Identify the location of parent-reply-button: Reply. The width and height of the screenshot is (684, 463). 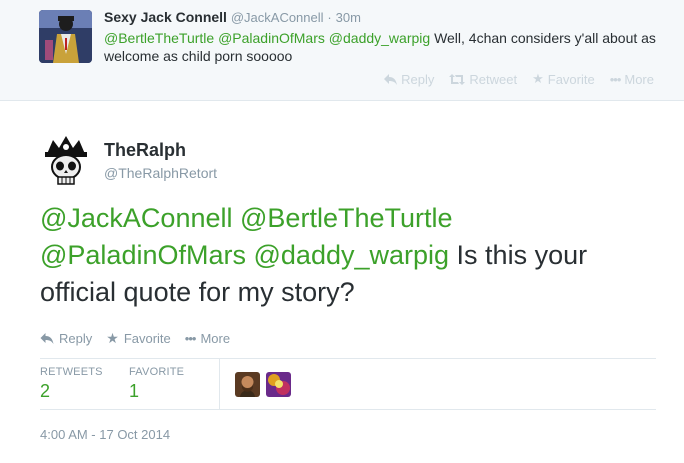
(409, 79).